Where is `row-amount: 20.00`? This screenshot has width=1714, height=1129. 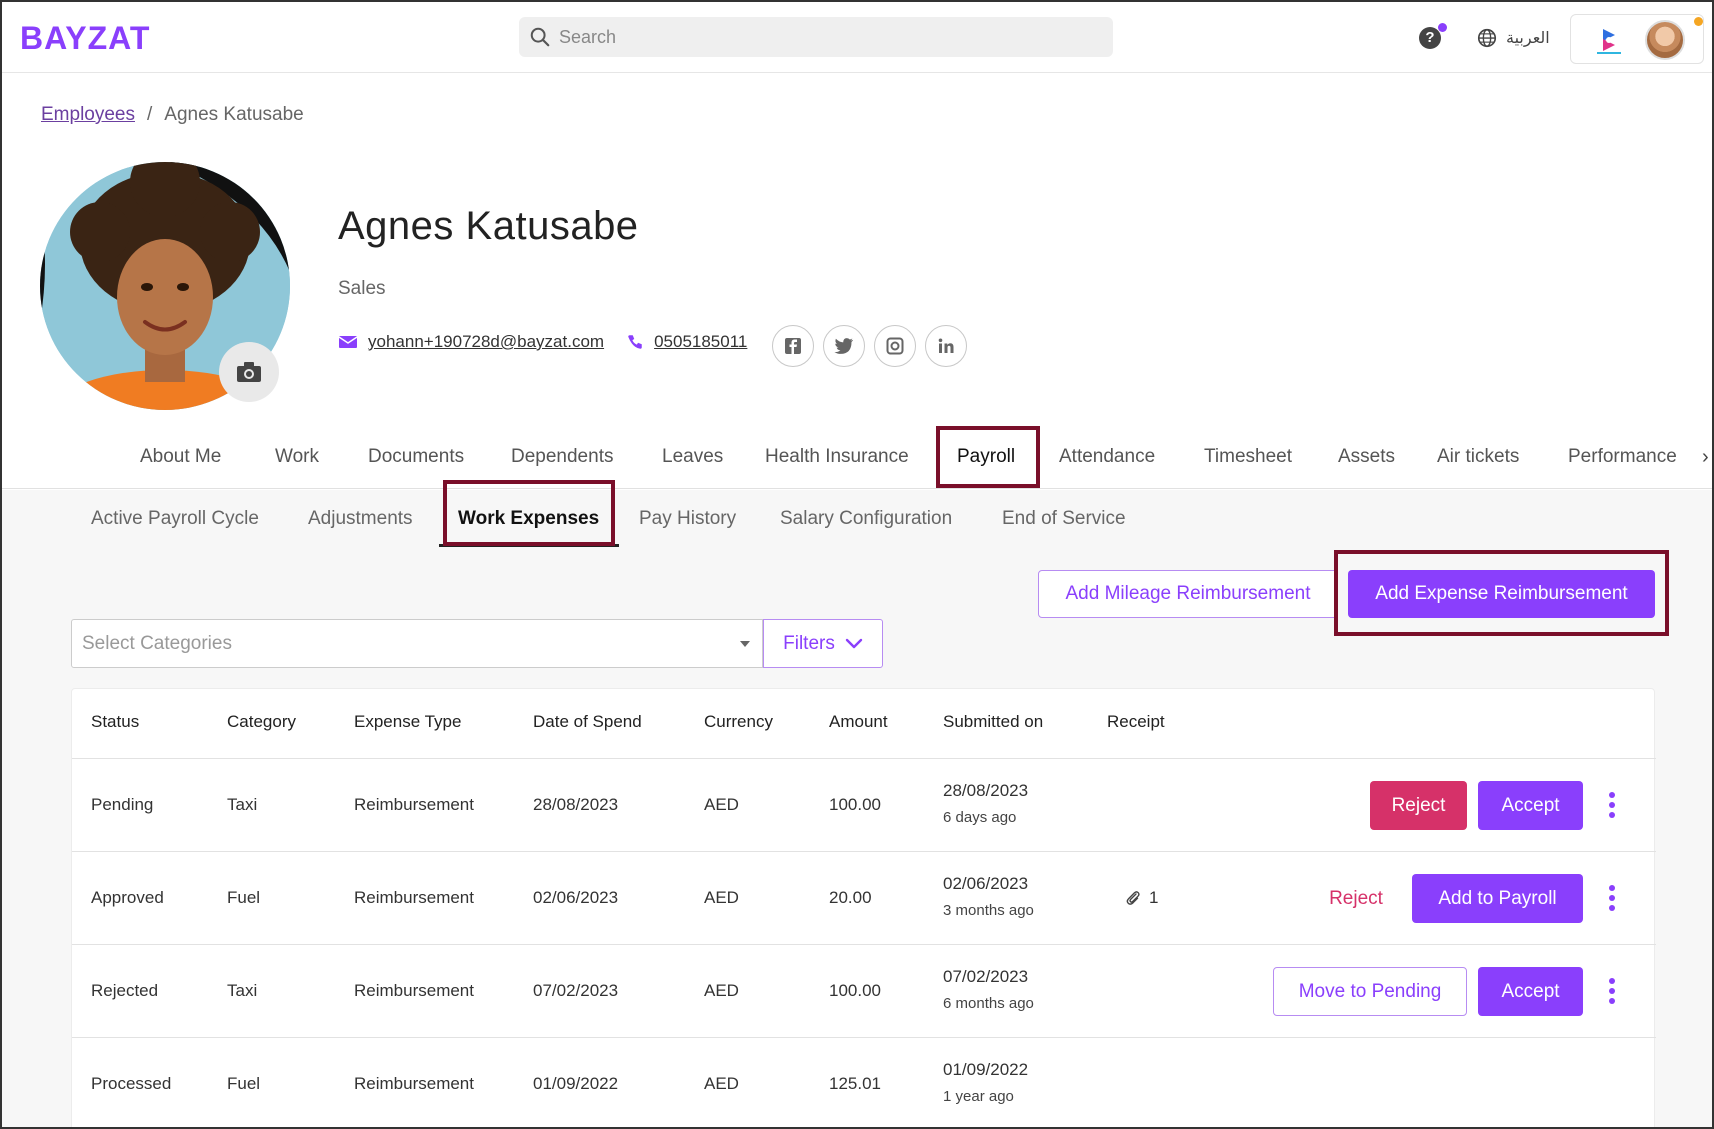 row-amount: 20.00 is located at coordinates (850, 897).